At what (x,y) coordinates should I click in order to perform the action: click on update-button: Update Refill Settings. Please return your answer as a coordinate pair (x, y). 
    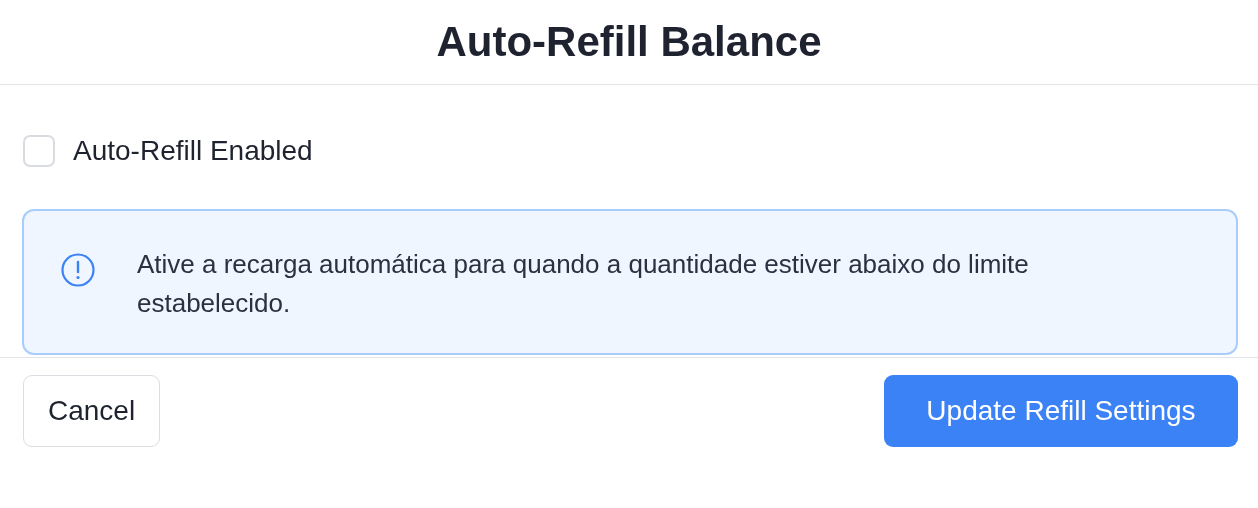
    Looking at the image, I should click on (1061, 411).